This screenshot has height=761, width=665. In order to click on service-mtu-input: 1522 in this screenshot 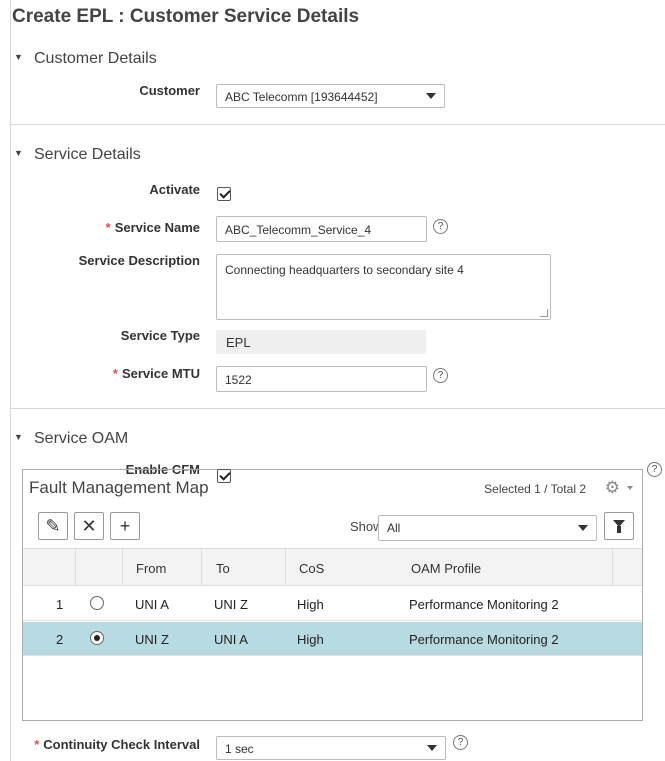, I will do `click(321, 379)`.